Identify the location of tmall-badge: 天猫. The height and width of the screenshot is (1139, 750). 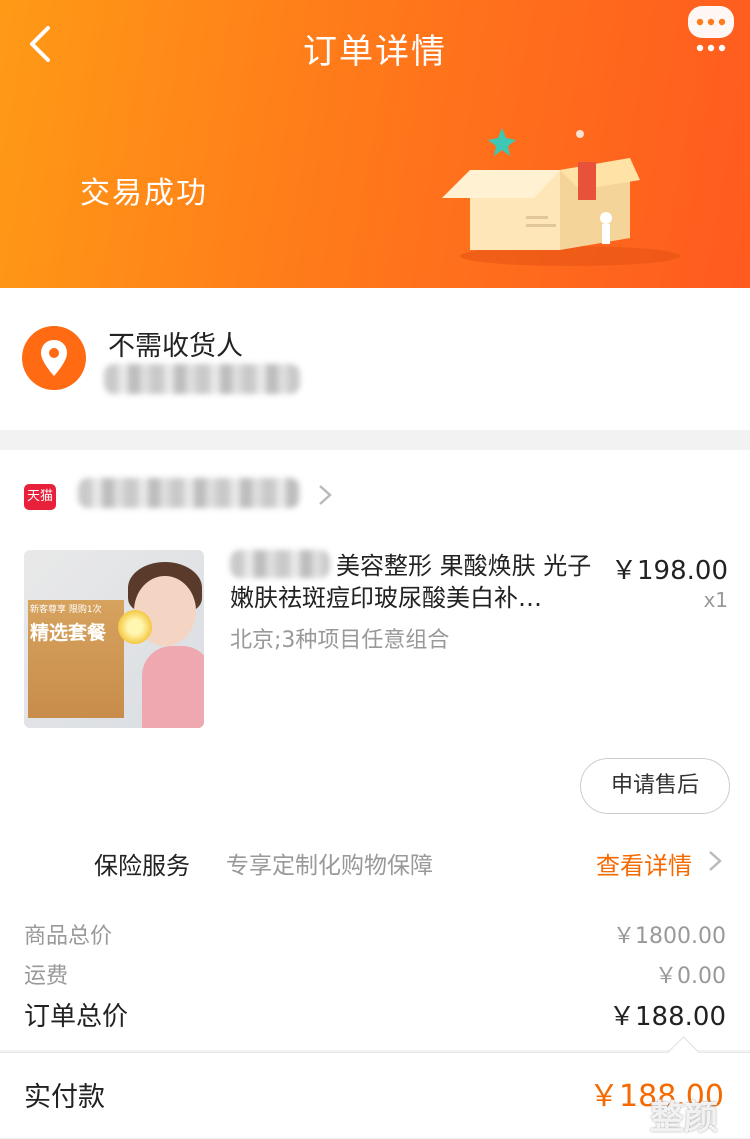
(40, 497).